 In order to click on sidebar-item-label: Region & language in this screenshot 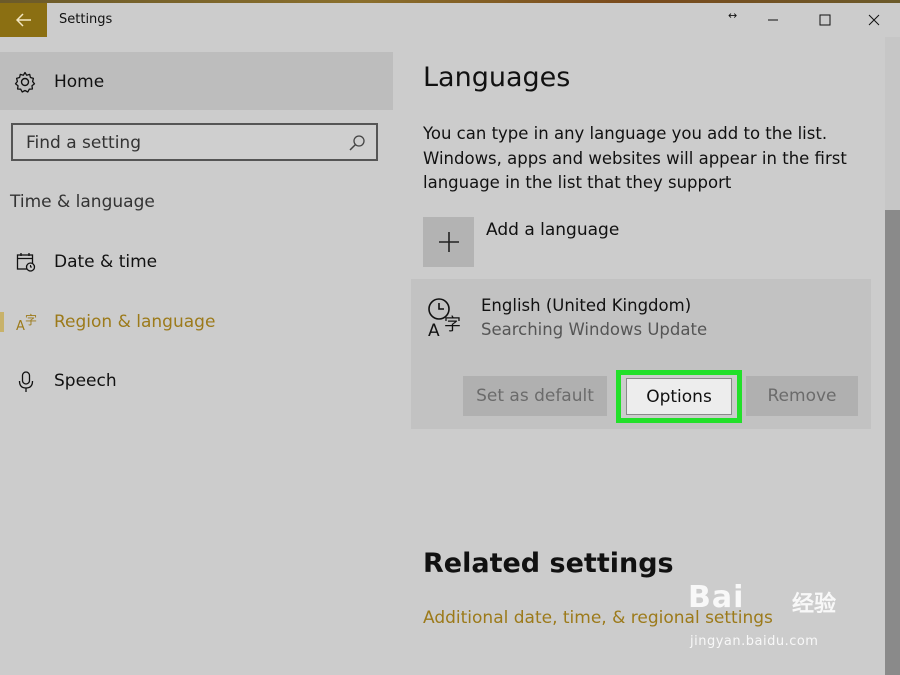, I will do `click(135, 322)`.